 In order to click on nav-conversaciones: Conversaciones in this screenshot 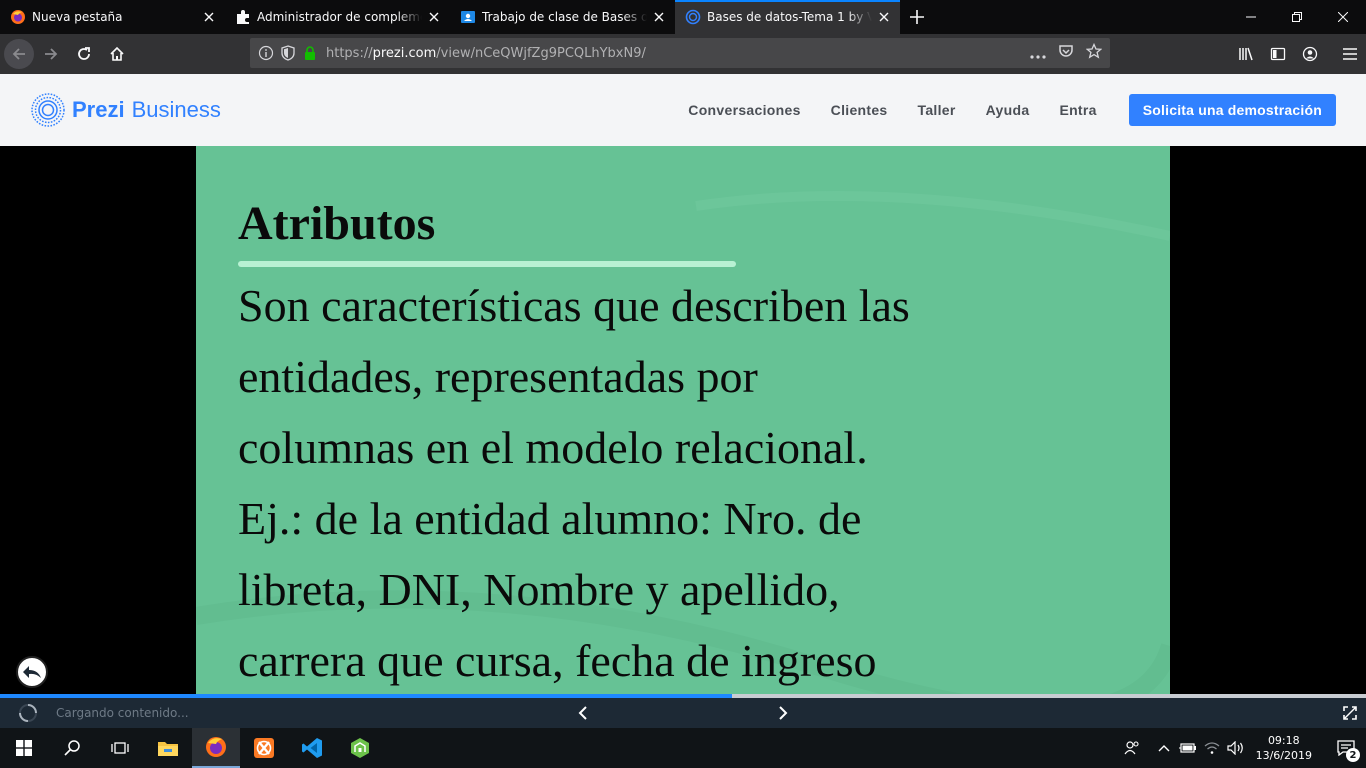, I will do `click(744, 110)`.